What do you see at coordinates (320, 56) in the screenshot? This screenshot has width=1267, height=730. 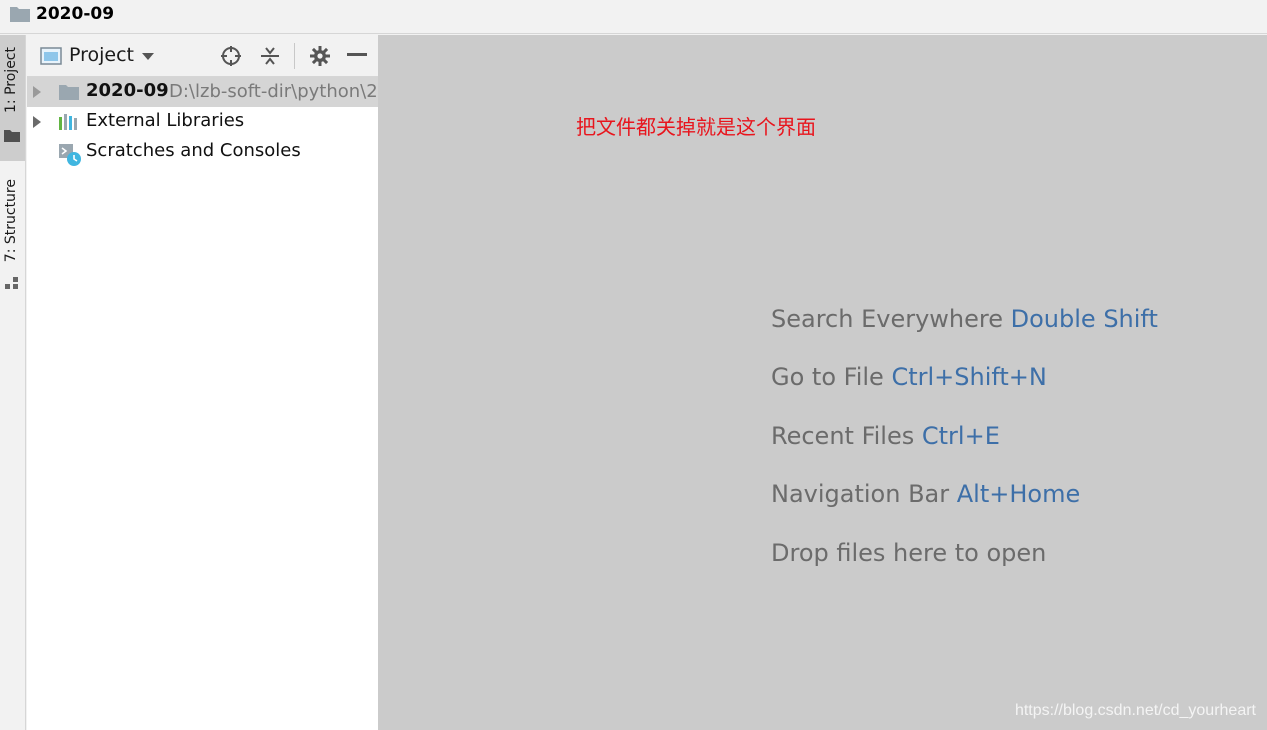 I see `gear-icon` at bounding box center [320, 56].